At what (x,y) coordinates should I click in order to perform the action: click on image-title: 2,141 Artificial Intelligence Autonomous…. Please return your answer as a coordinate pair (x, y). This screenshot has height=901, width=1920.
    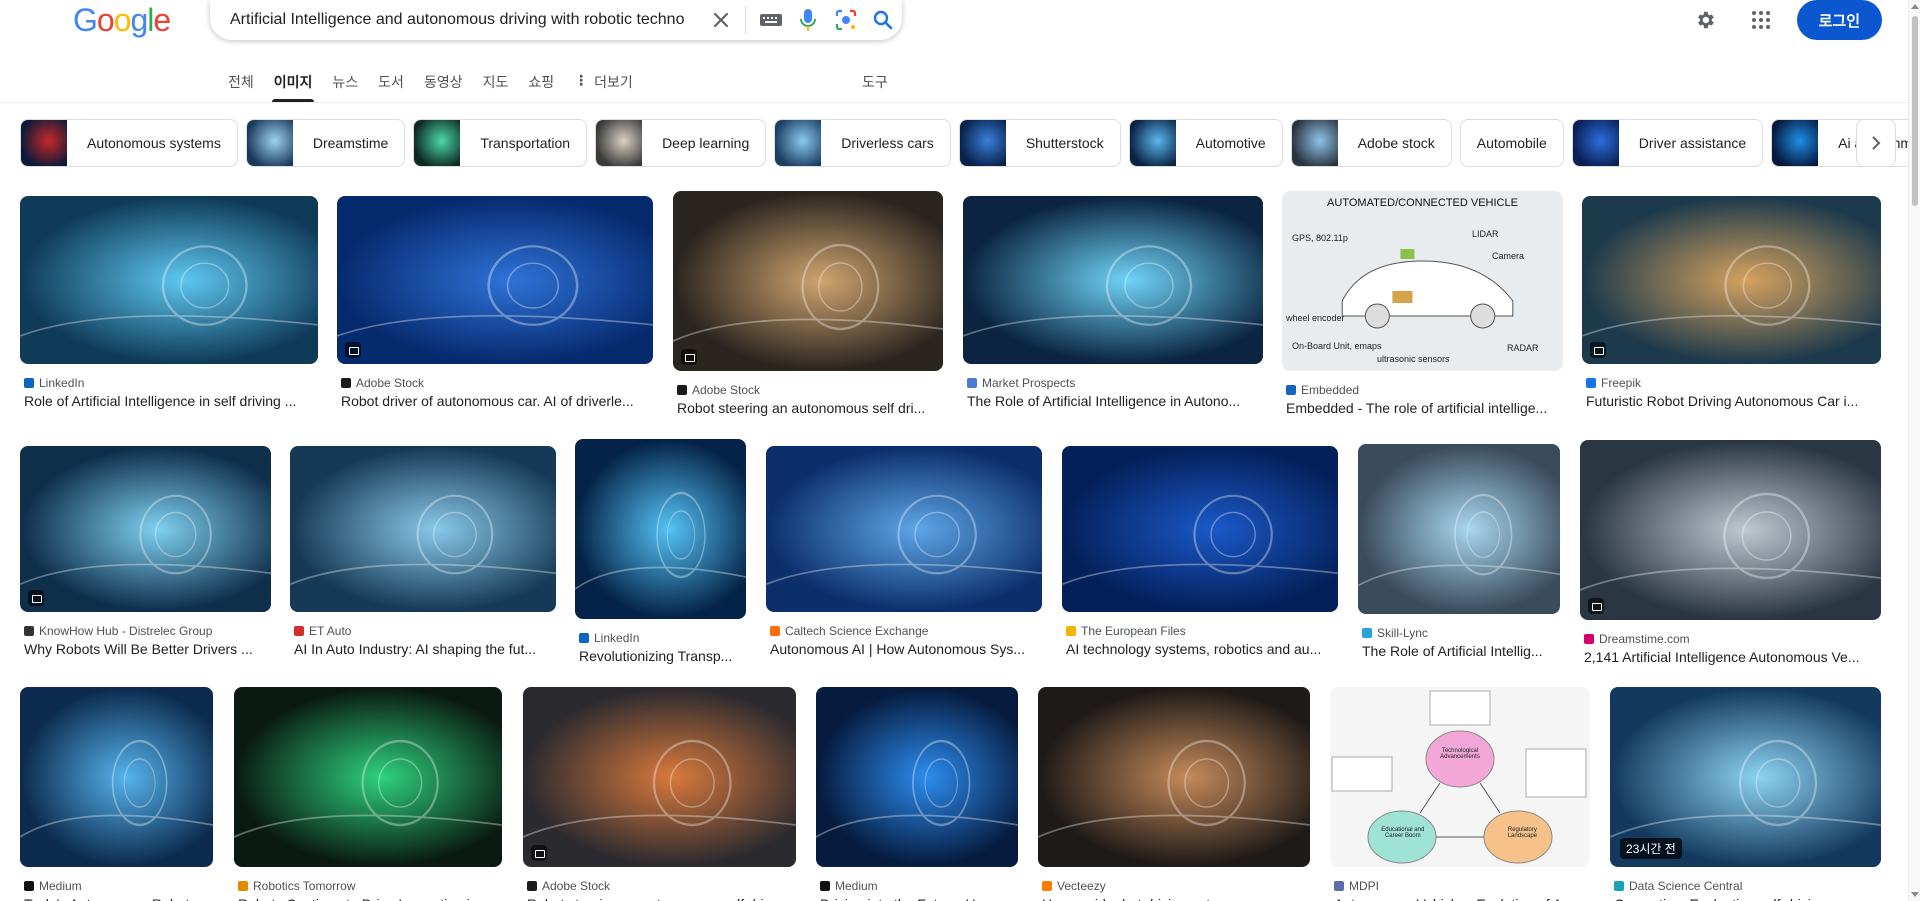
    Looking at the image, I should click on (1730, 657).